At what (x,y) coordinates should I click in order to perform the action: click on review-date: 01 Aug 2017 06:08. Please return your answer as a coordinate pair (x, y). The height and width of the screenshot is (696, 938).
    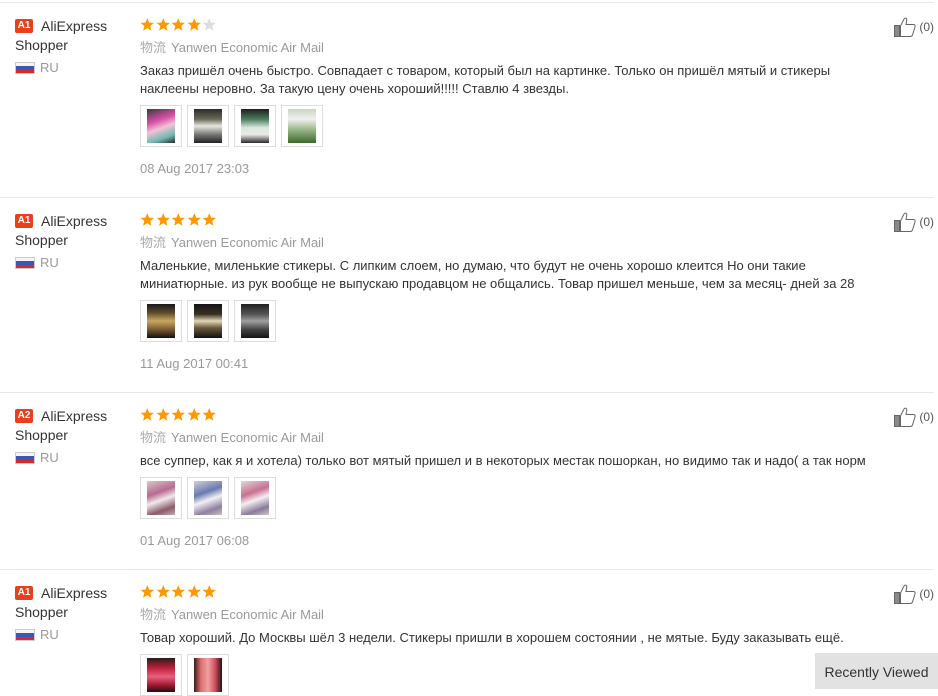
    Looking at the image, I should click on (195, 540).